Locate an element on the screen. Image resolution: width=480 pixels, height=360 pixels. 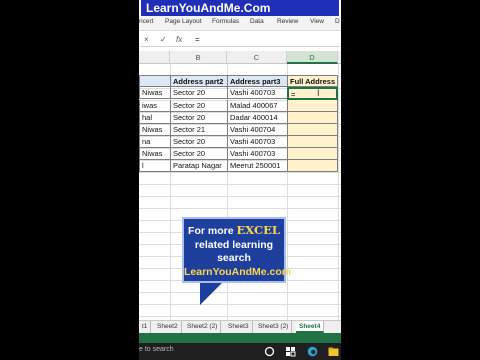
callout-tail is located at coordinates (211, 294).